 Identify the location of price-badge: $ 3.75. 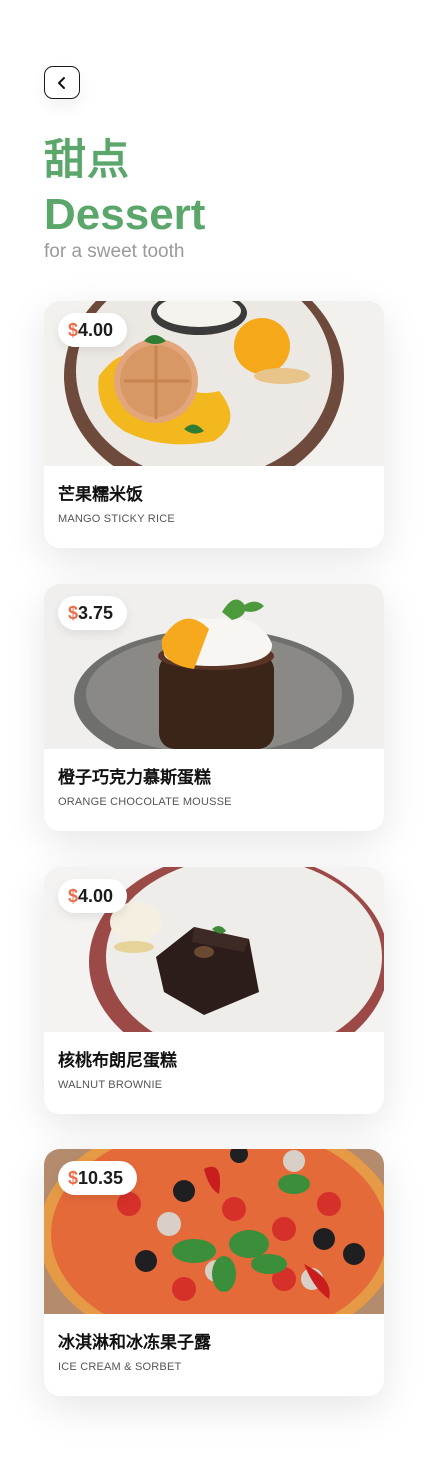
(93, 613).